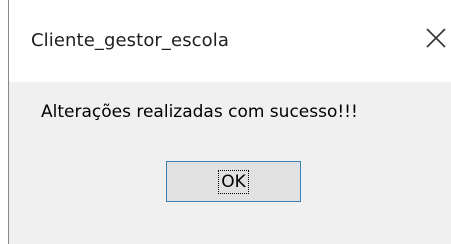  I want to click on window-title: Cliente_gestor_escola, so click(130, 40).